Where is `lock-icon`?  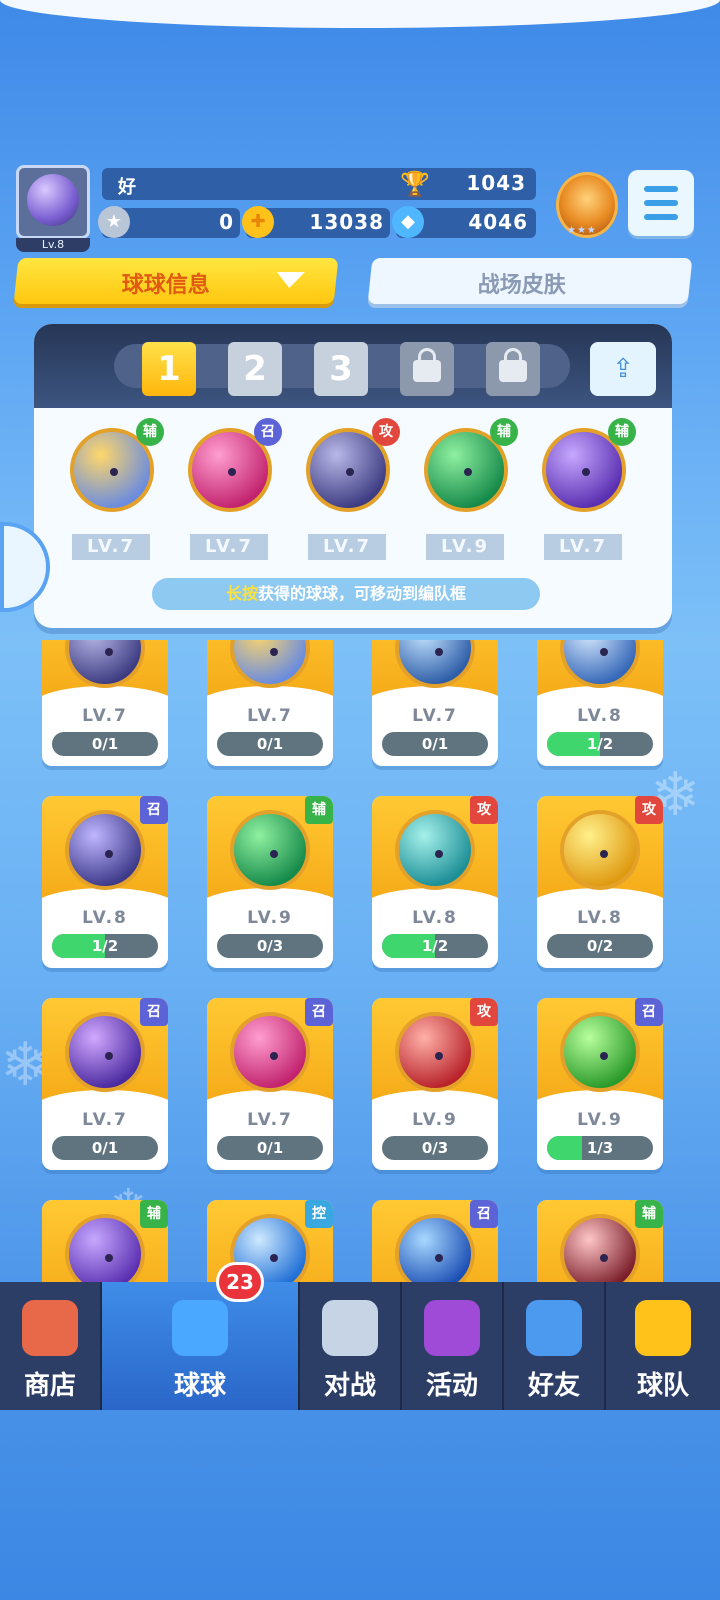 lock-icon is located at coordinates (427, 365).